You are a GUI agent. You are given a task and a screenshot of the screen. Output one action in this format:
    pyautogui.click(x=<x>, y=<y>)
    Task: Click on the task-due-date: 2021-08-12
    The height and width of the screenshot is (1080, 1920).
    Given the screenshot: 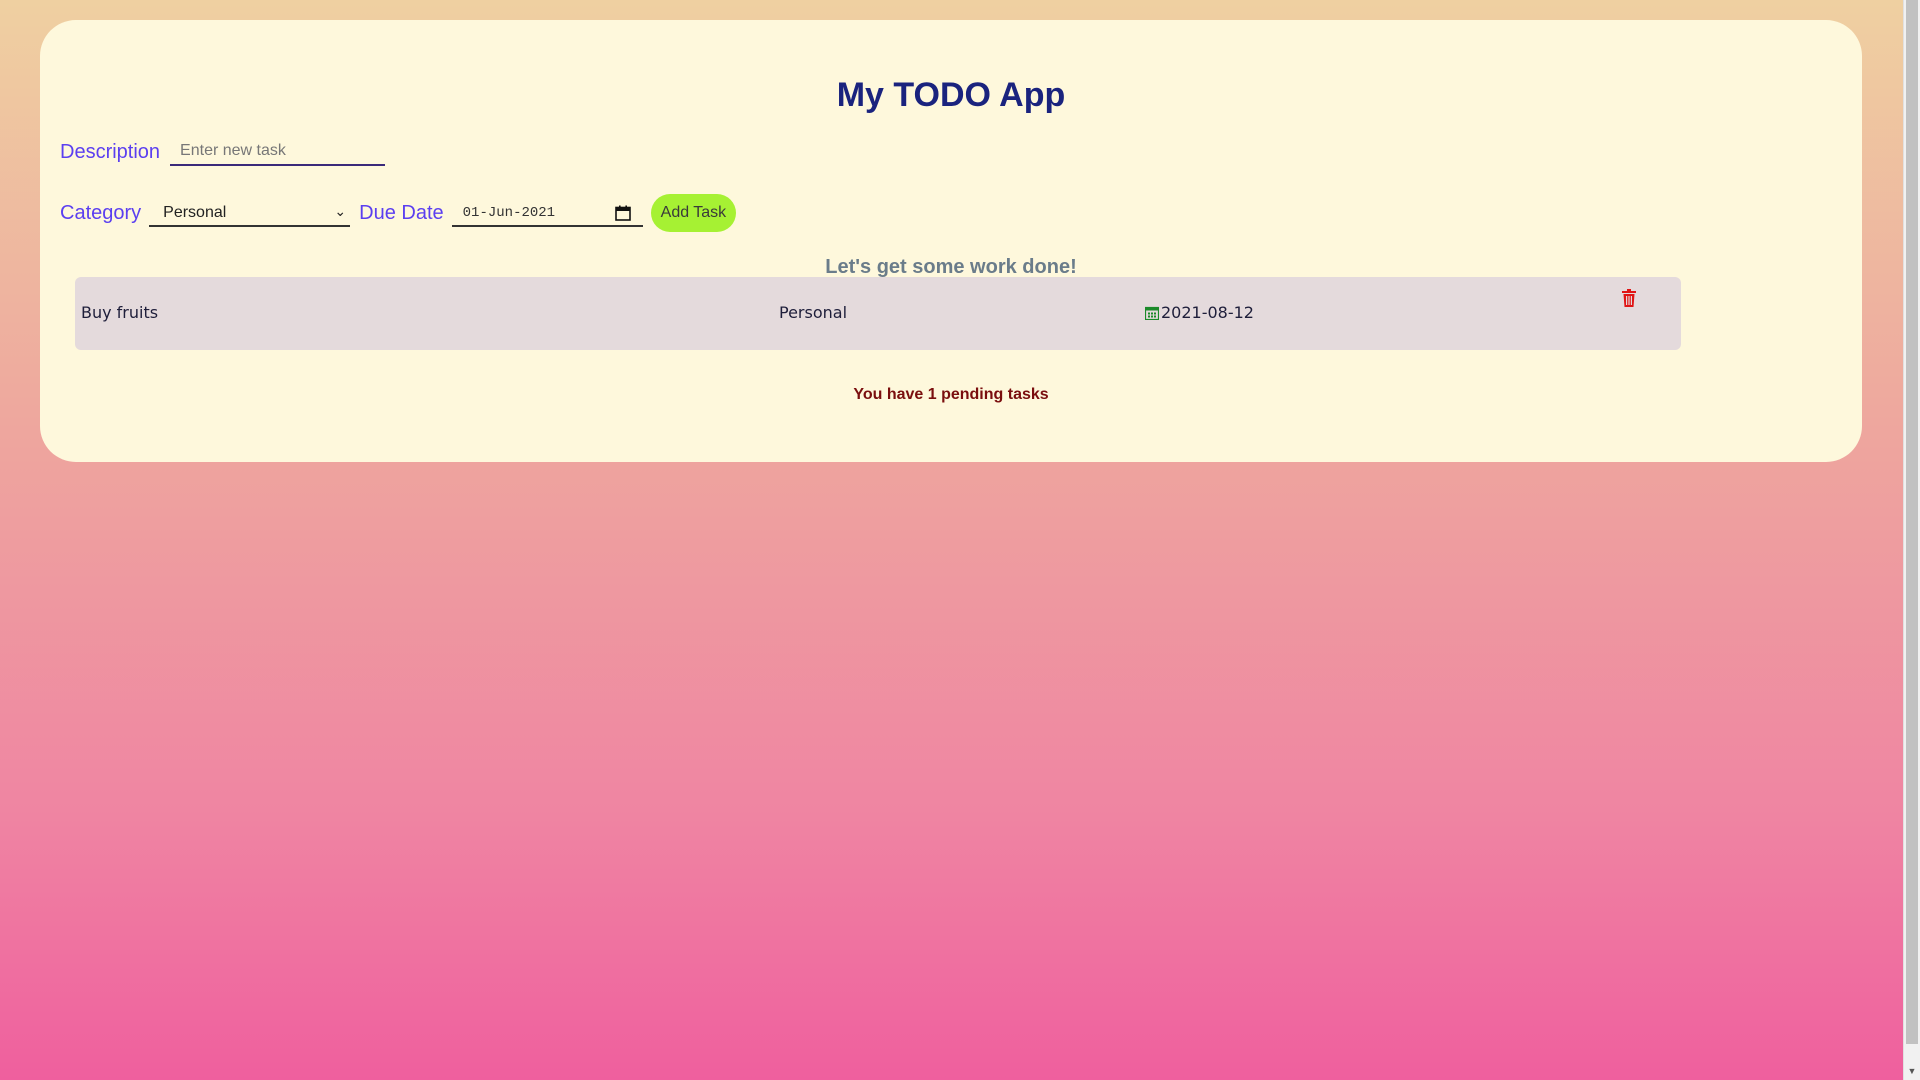 What is the action you would take?
    pyautogui.click(x=1199, y=312)
    